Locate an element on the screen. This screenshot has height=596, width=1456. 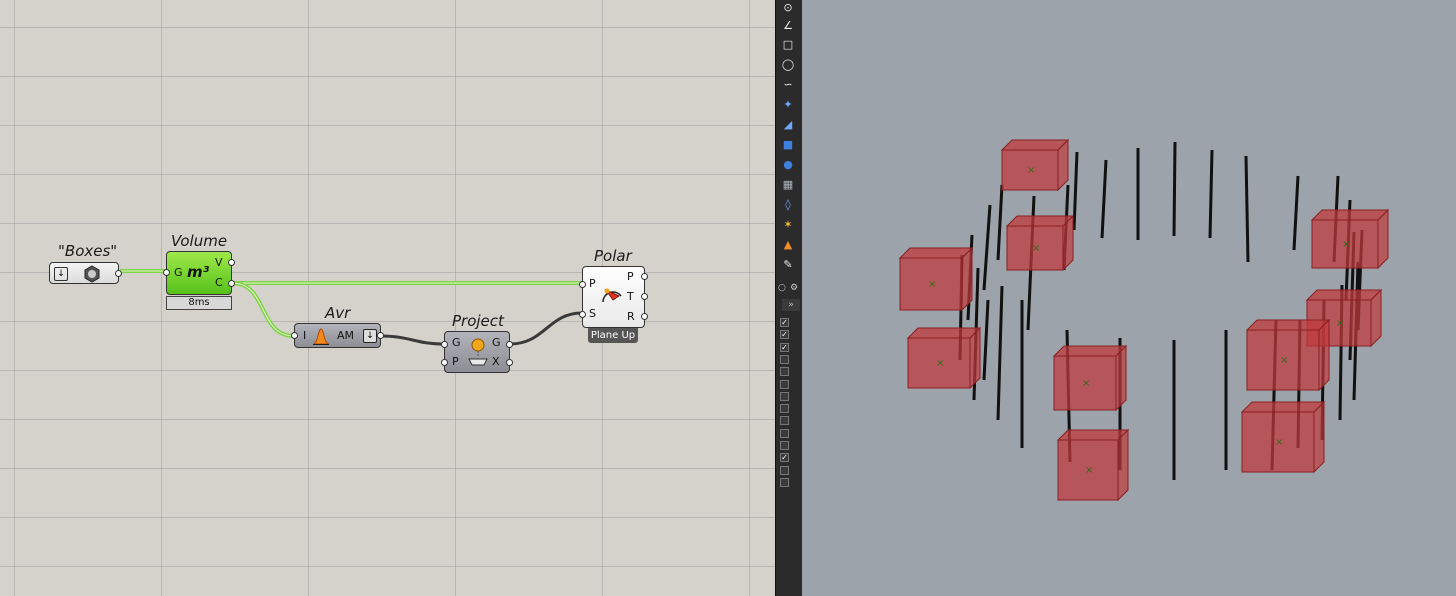
volume-output-v-label: V is located at coordinates (219, 262).